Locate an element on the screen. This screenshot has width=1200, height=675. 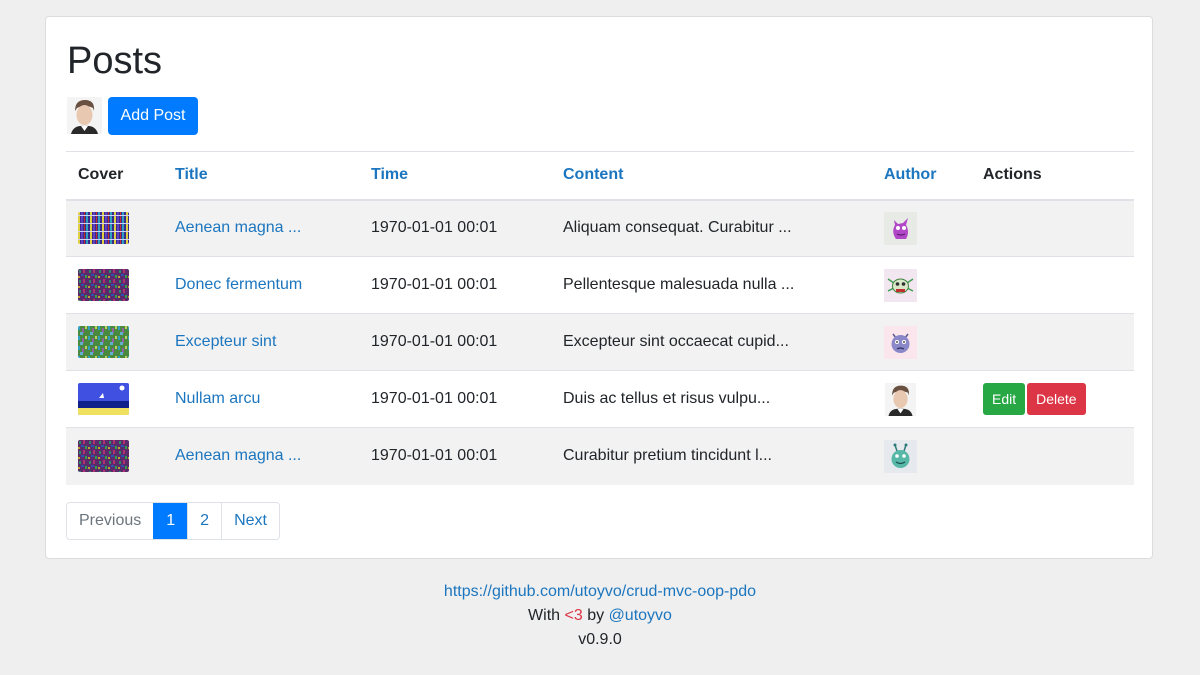
column-header-author: Author is located at coordinates (921, 176).